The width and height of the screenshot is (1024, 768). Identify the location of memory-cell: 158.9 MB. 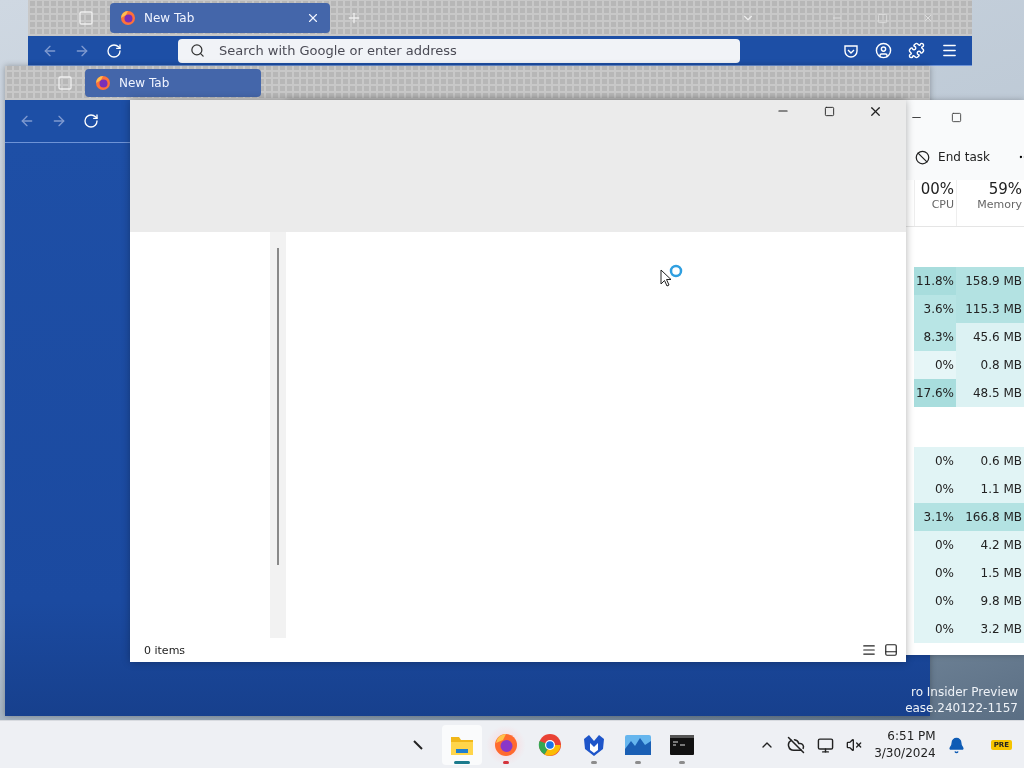
(990, 281).